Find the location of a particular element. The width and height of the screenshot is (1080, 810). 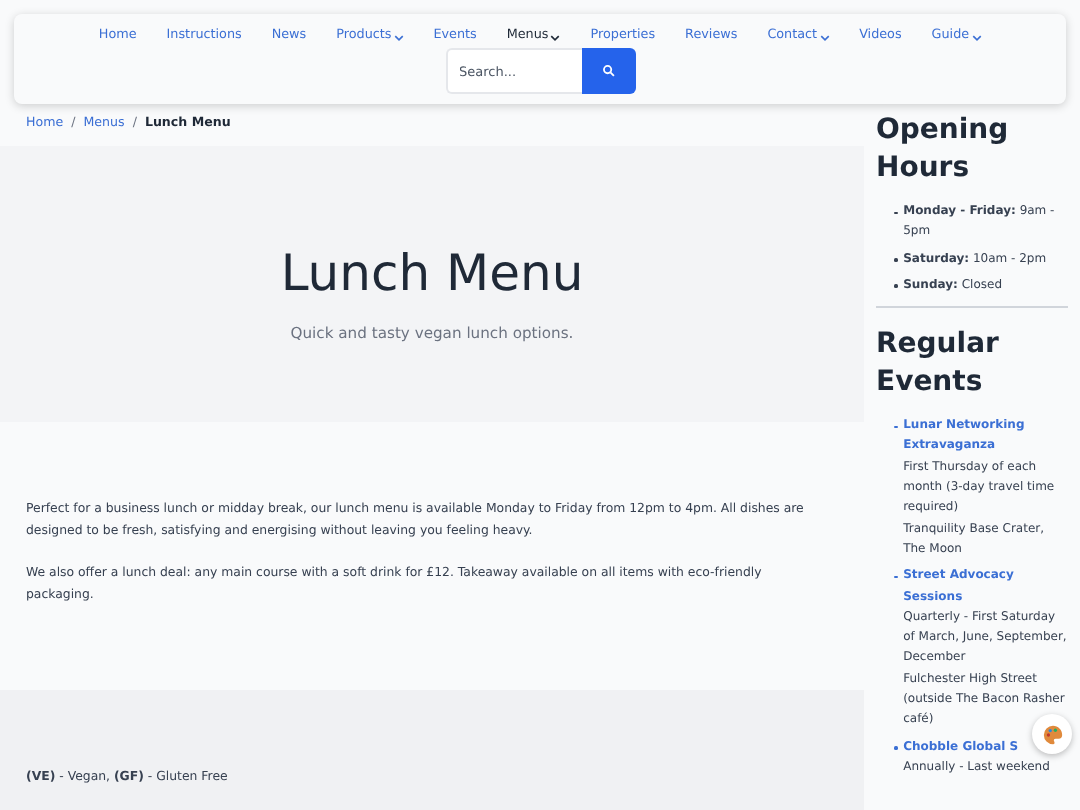

palette-button is located at coordinates (1052, 734).